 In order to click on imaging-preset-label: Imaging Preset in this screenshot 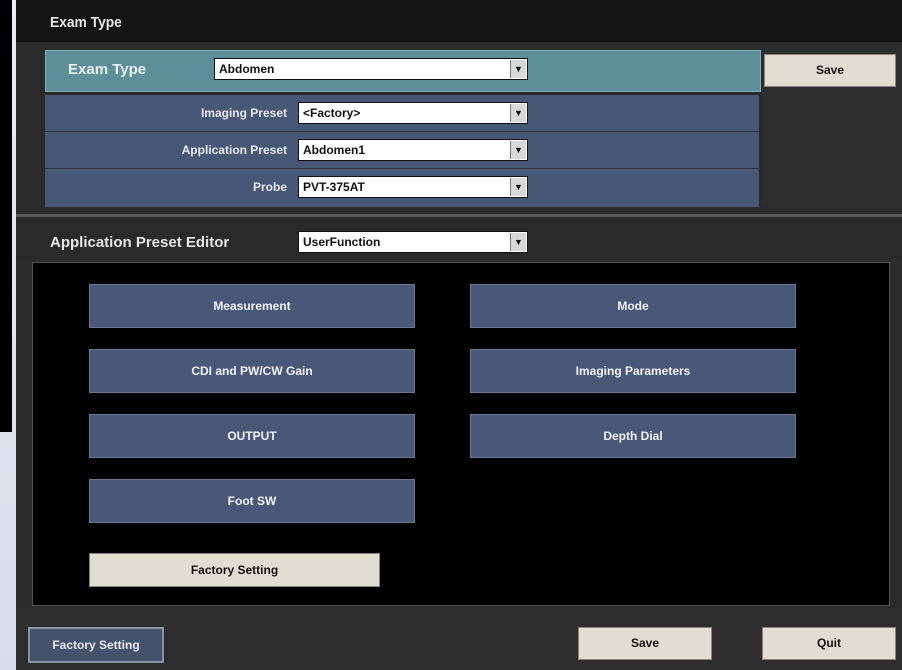, I will do `click(243, 113)`.